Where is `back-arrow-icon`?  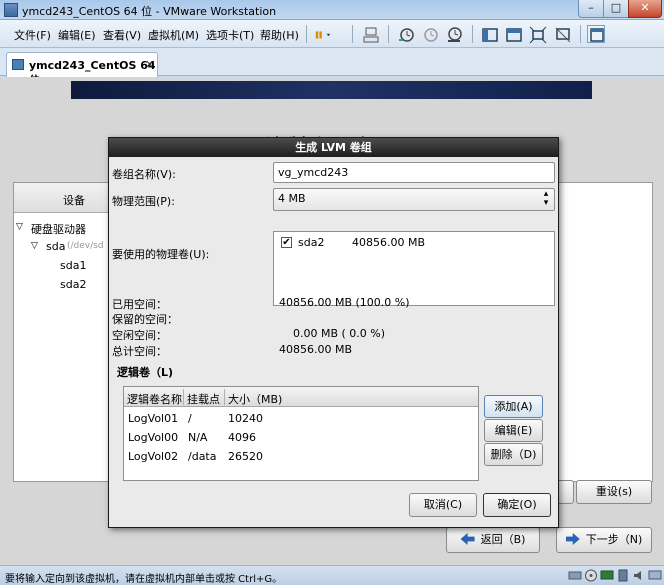 back-arrow-icon is located at coordinates (467, 539).